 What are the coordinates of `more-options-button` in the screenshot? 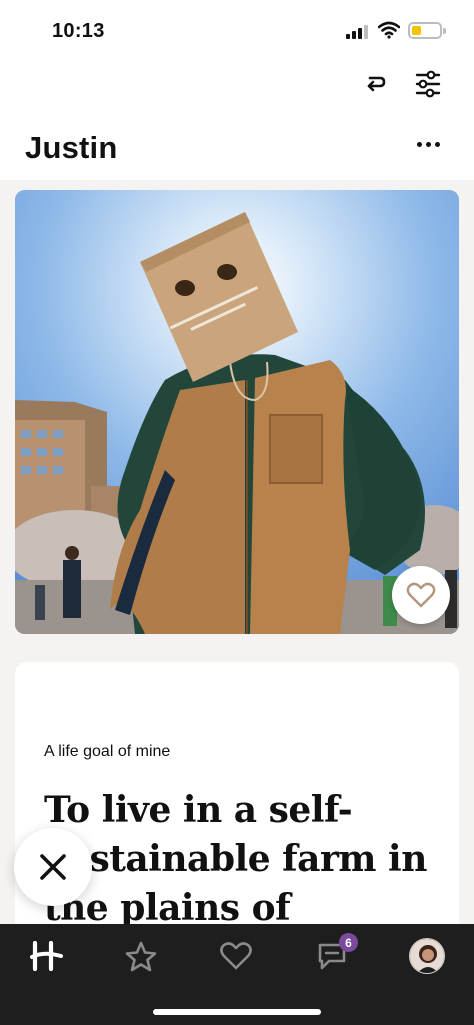 It's located at (428, 144).